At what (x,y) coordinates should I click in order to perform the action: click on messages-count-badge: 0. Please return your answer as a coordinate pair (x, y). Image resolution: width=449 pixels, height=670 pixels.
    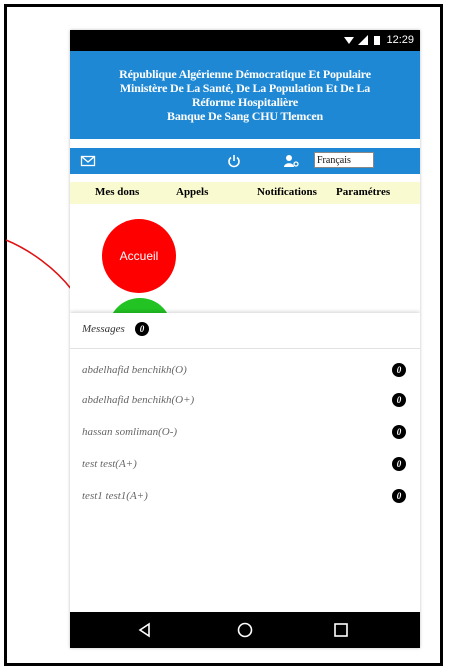
    Looking at the image, I should click on (142, 329).